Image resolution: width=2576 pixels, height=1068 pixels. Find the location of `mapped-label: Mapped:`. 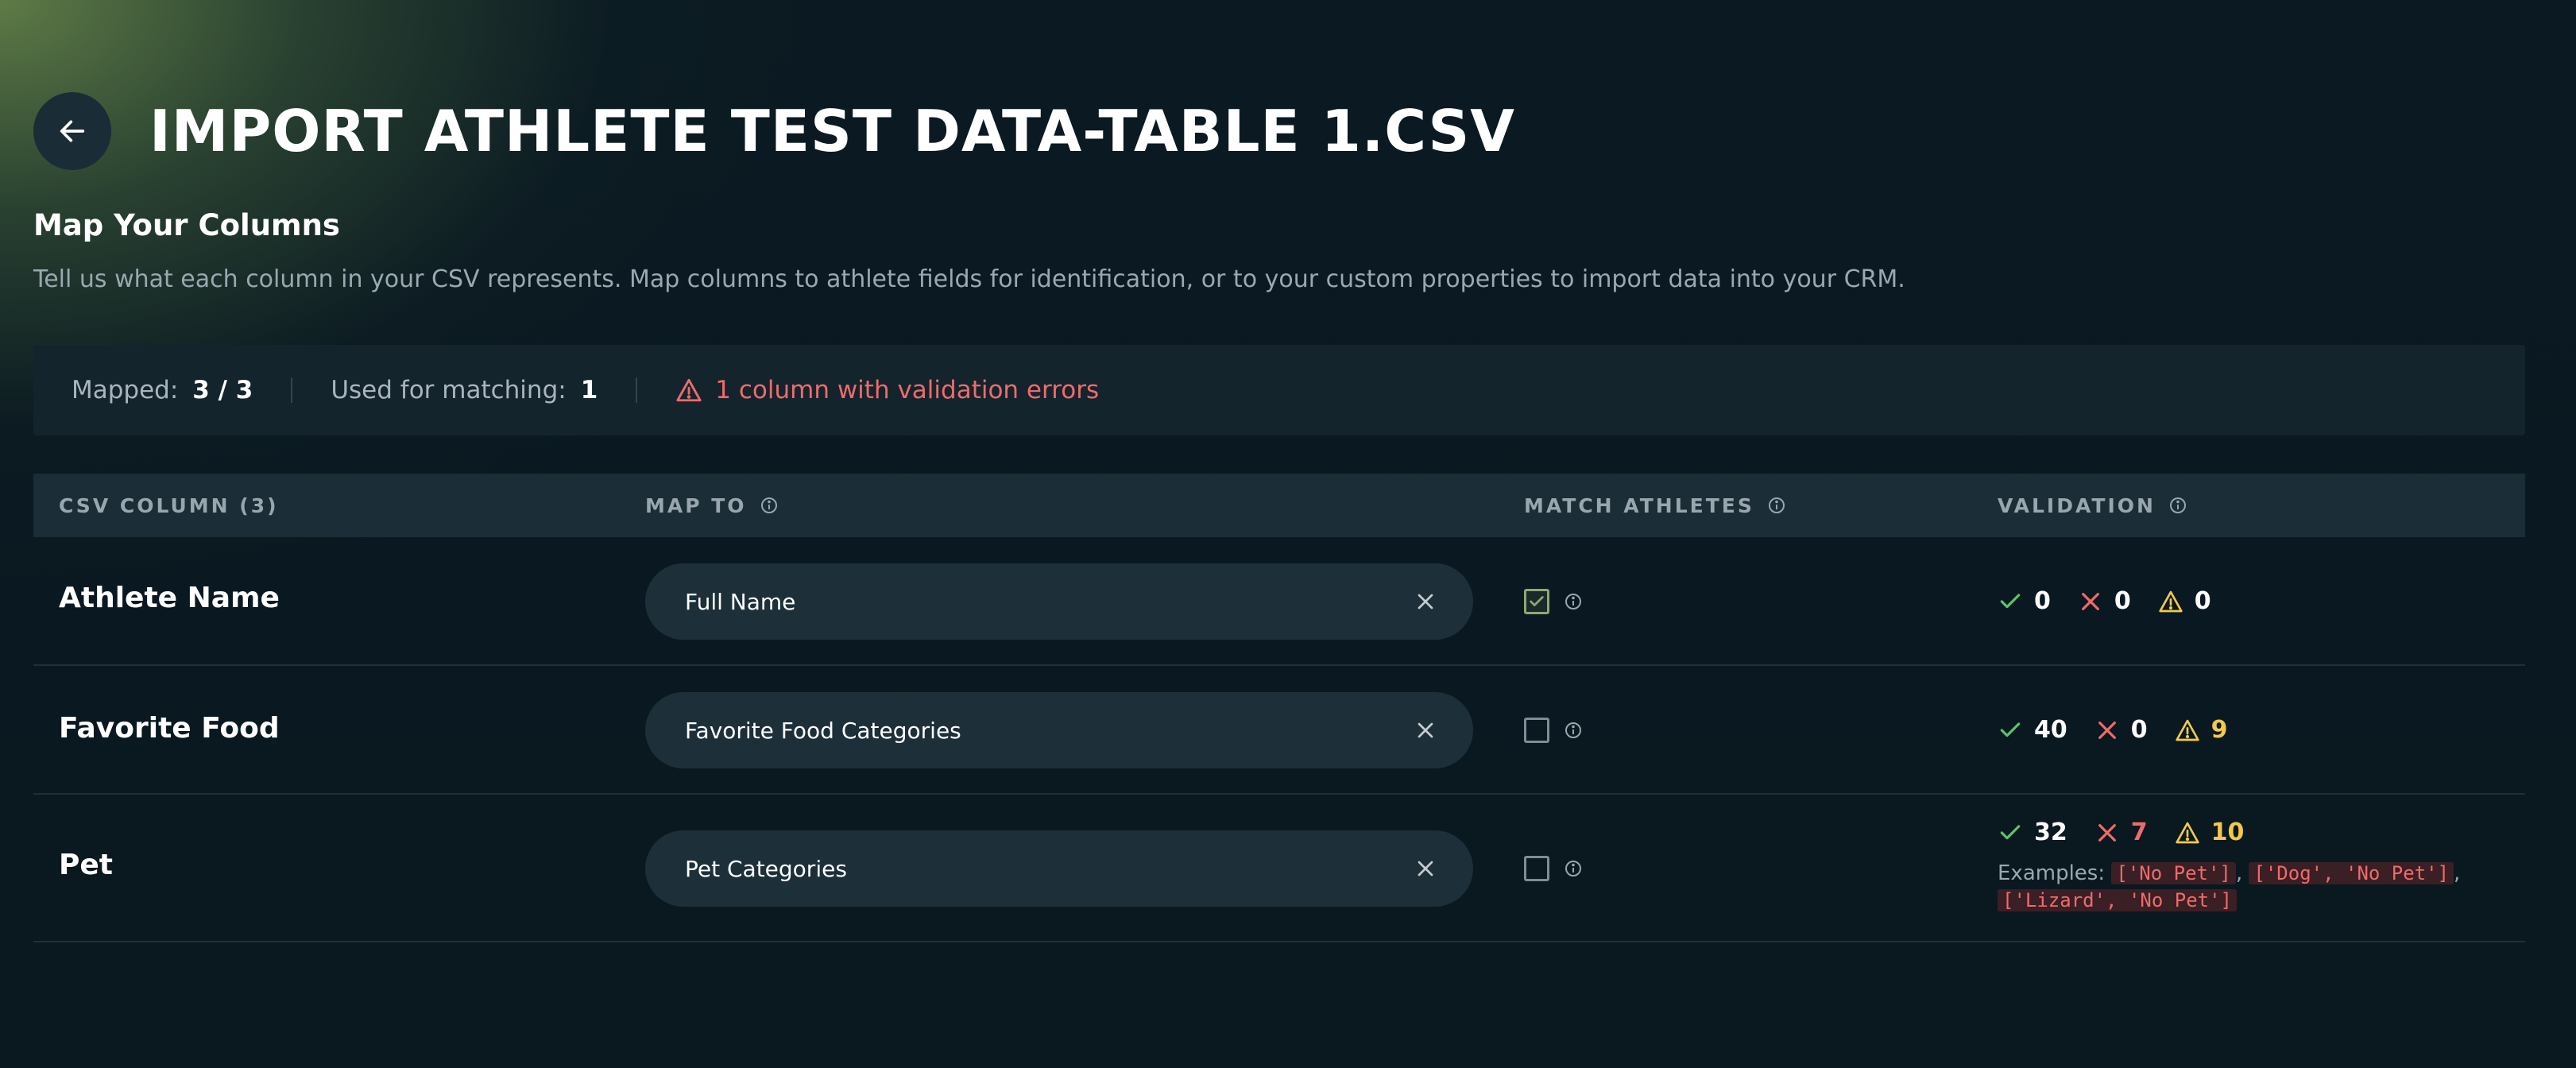

mapped-label: Mapped: is located at coordinates (126, 390).